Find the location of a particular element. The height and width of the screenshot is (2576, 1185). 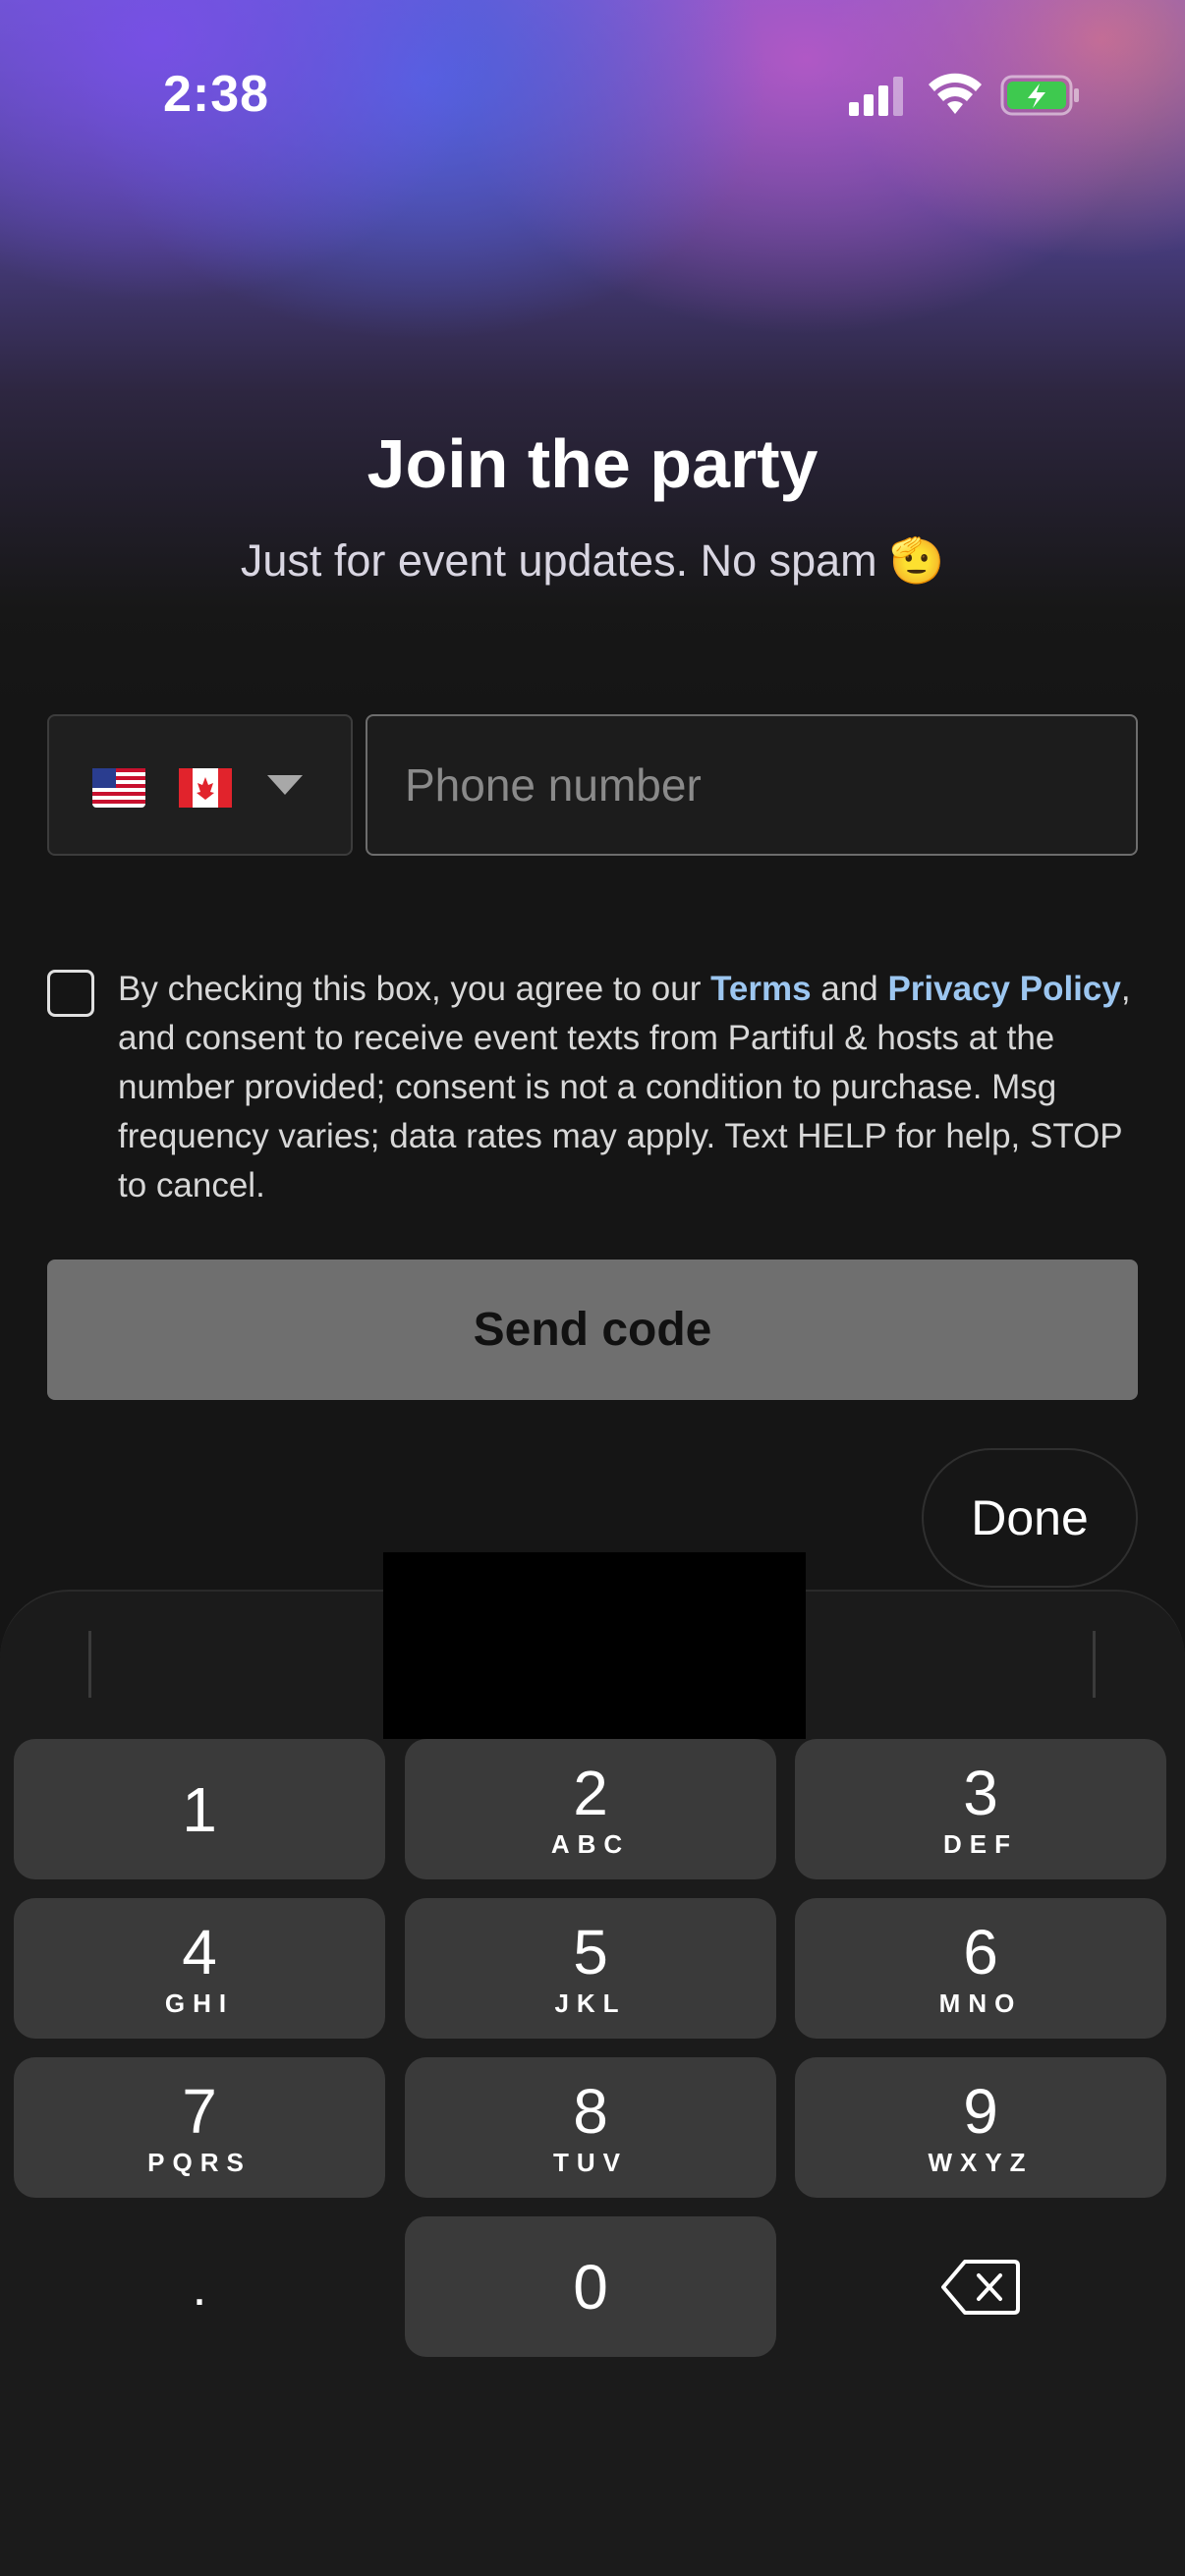

consent-checkbox is located at coordinates (70, 993).